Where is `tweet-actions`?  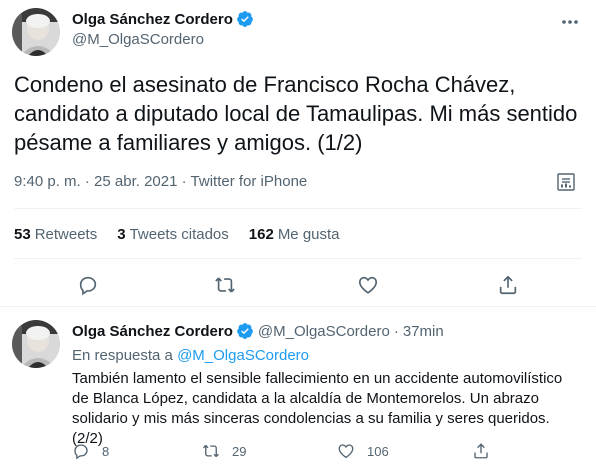
tweet-actions is located at coordinates (298, 285).